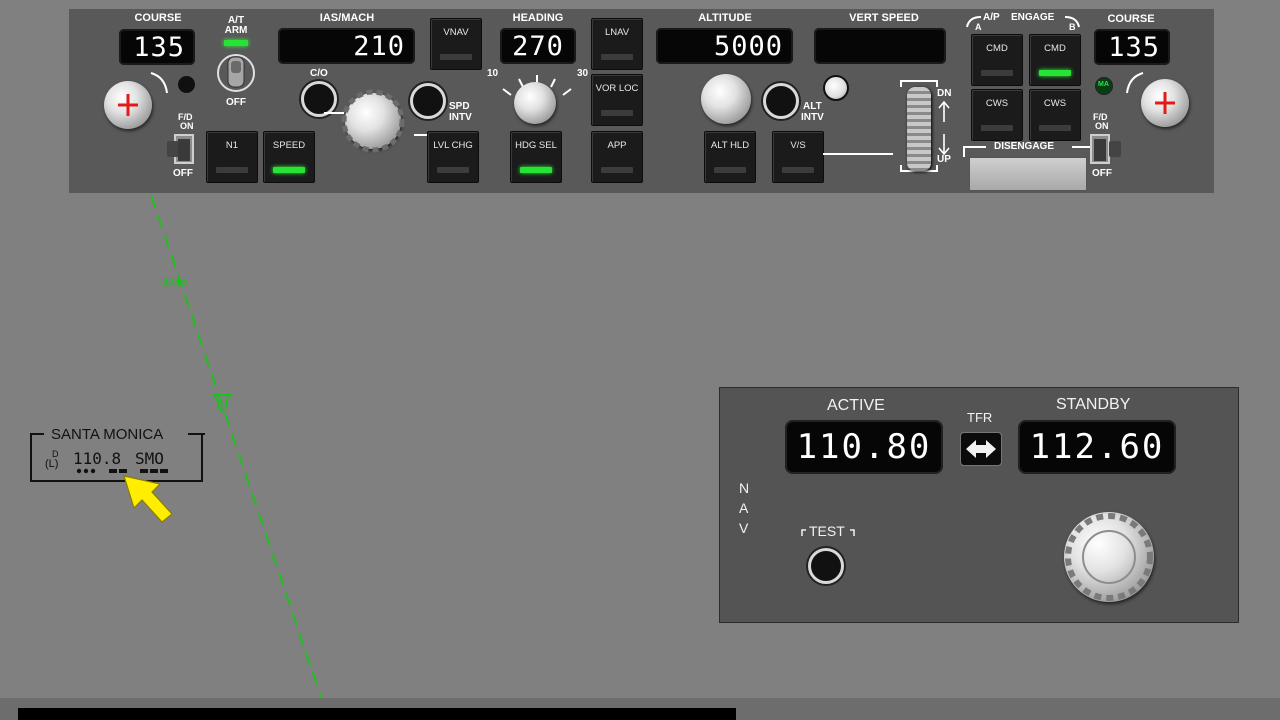  Describe the element at coordinates (1055, 115) in the screenshot. I see `cws-b-button: CWS` at that location.